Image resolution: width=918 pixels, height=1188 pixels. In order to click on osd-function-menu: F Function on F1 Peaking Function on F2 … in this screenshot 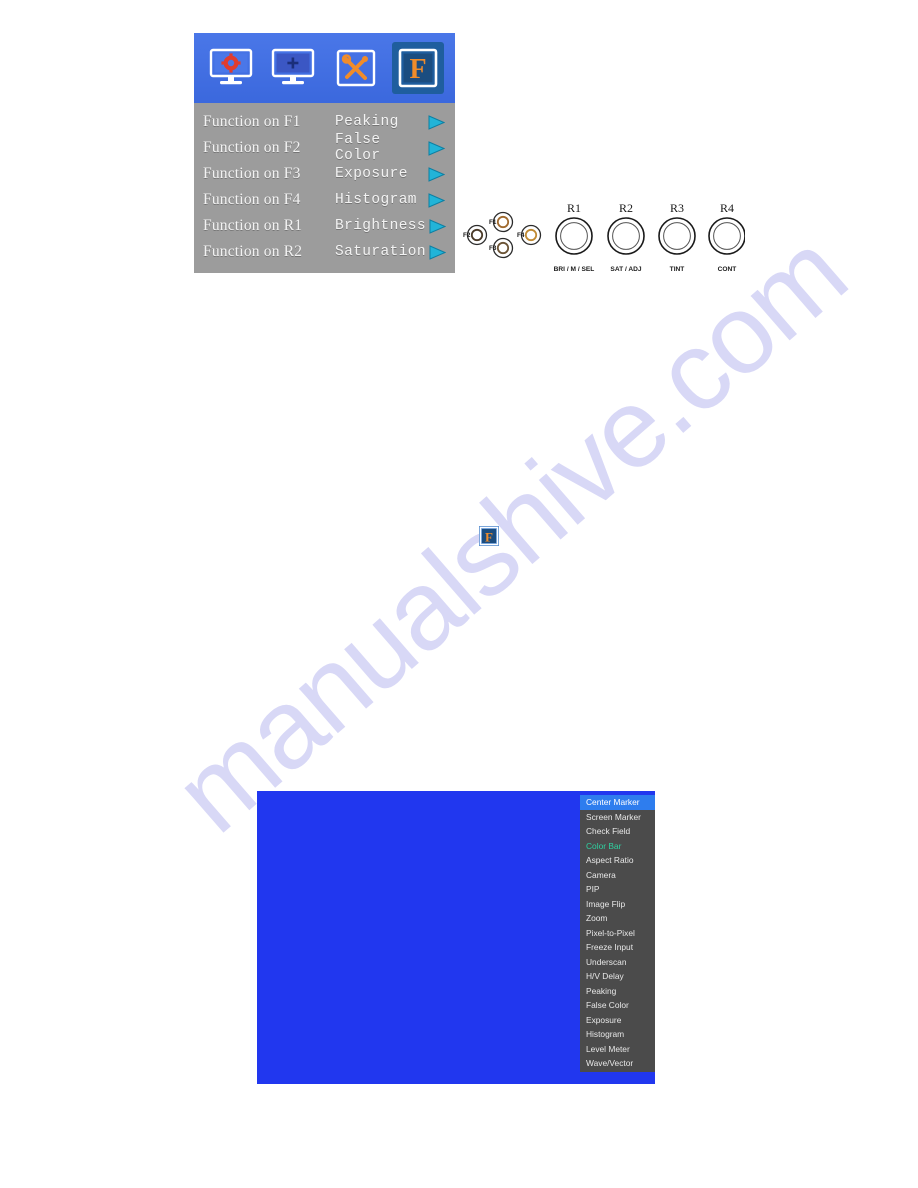, I will do `click(324, 153)`.